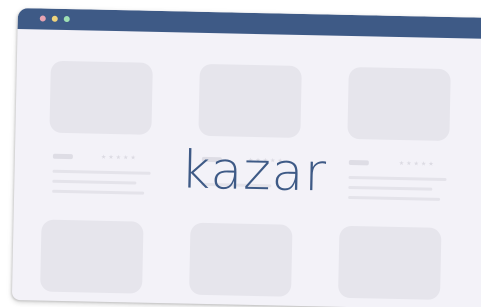 The image size is (481, 307). What do you see at coordinates (253, 172) in the screenshot?
I see `brand-logo: kazar` at bounding box center [253, 172].